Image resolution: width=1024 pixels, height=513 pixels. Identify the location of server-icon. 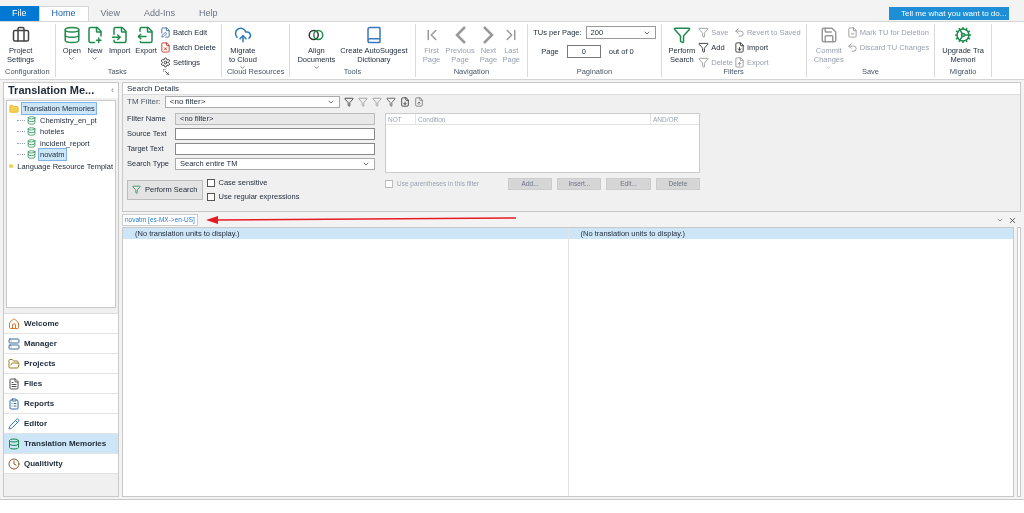
(14, 343).